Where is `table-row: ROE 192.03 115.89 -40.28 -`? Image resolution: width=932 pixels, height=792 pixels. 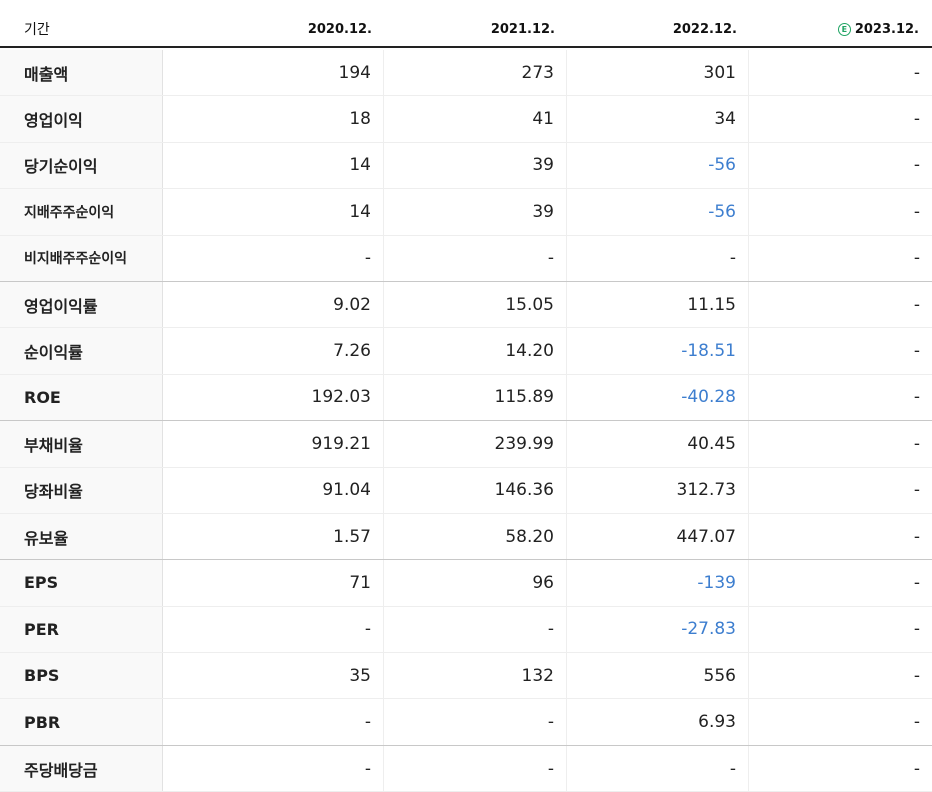
table-row: ROE 192.03 115.89 -40.28 - is located at coordinates (466, 398).